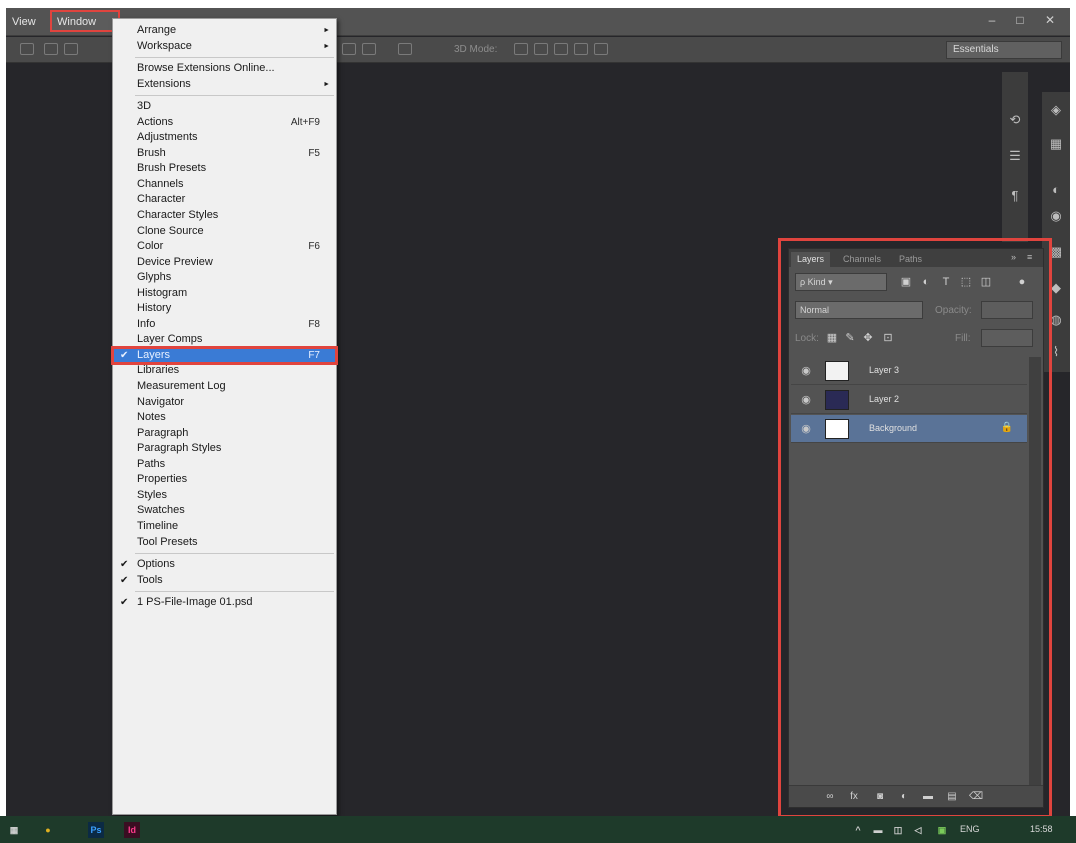  I want to click on type-filter-icon: T, so click(946, 282).